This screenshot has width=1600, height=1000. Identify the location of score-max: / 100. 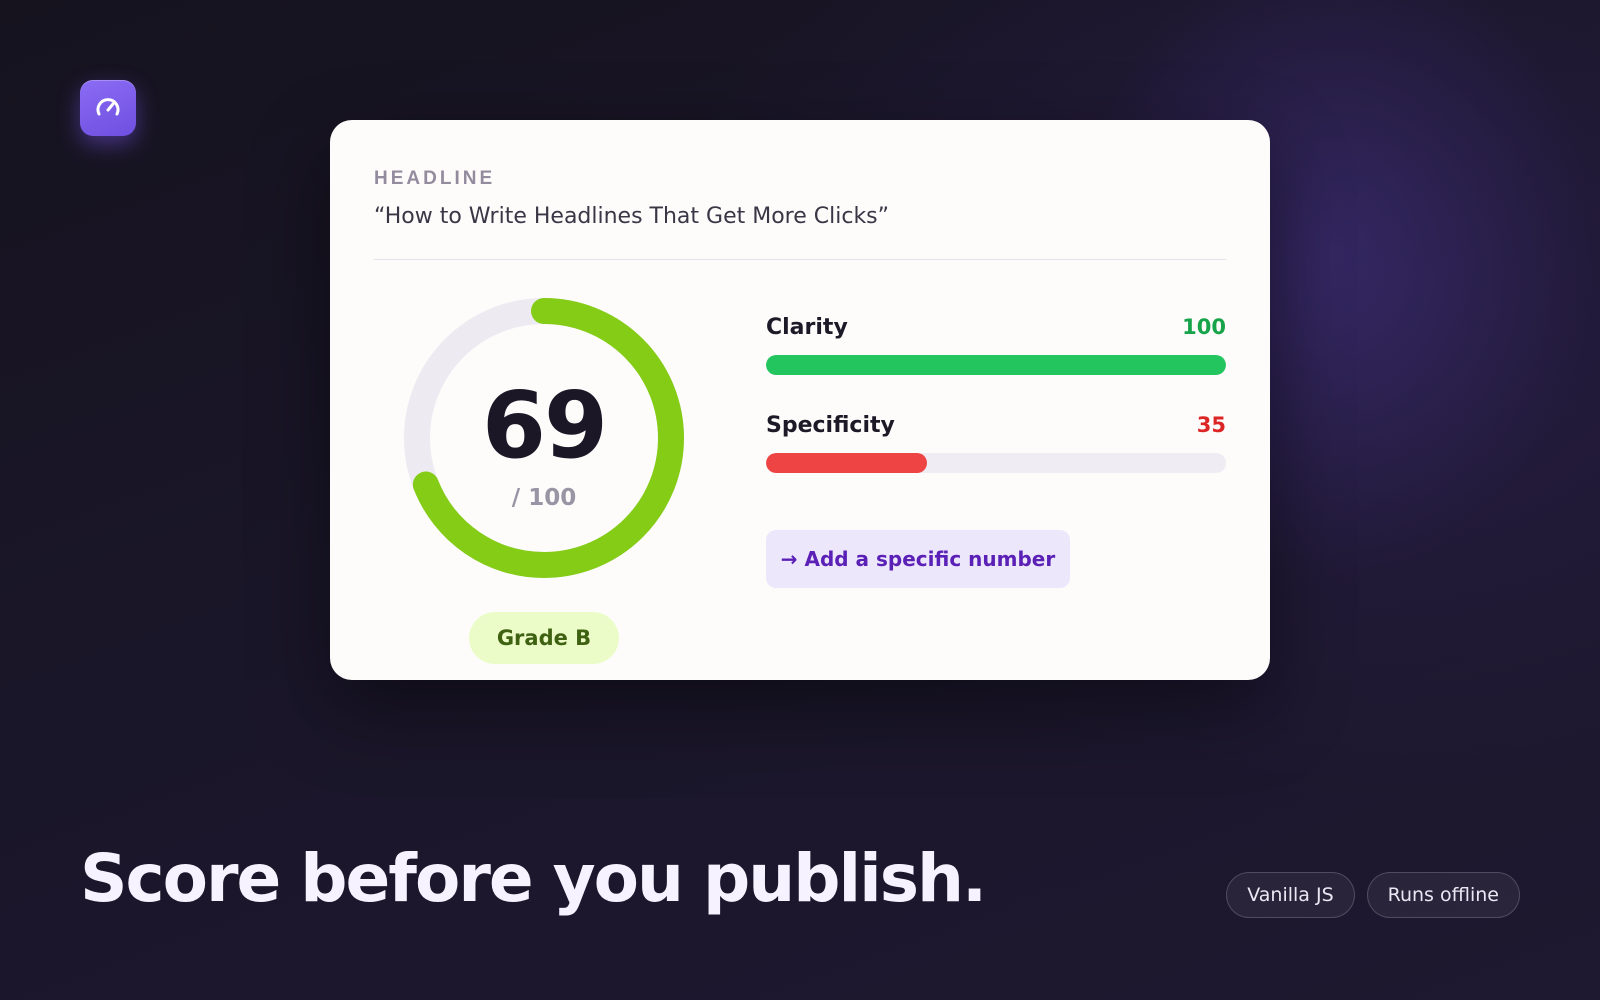
(544, 498).